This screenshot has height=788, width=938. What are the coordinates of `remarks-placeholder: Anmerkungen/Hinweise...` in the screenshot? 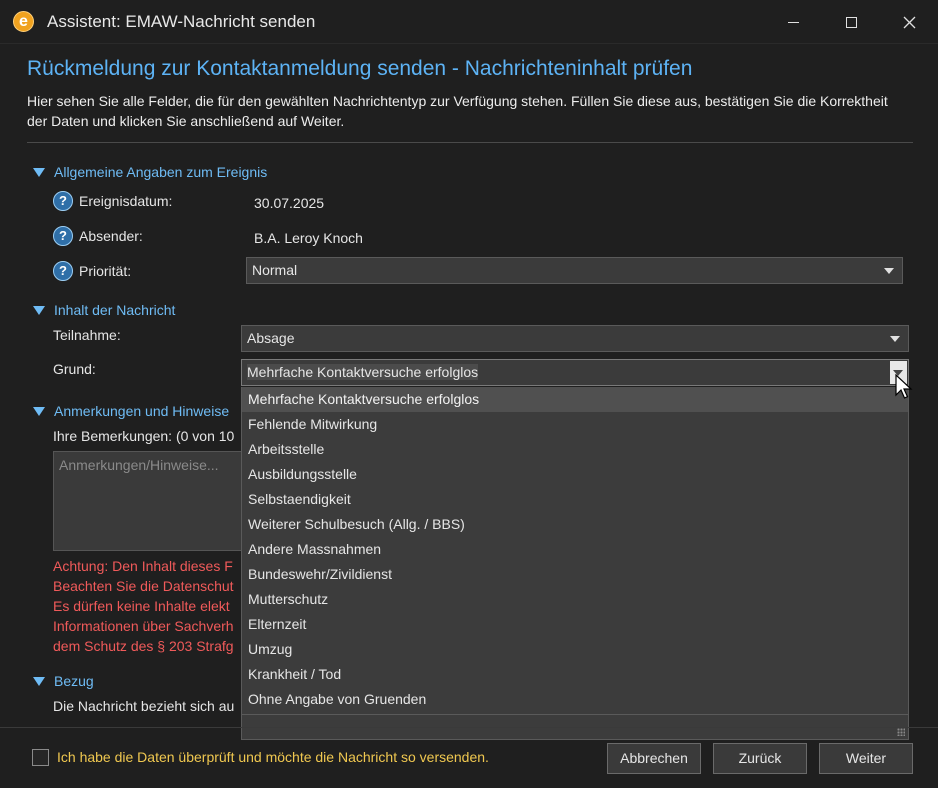 It's located at (139, 465).